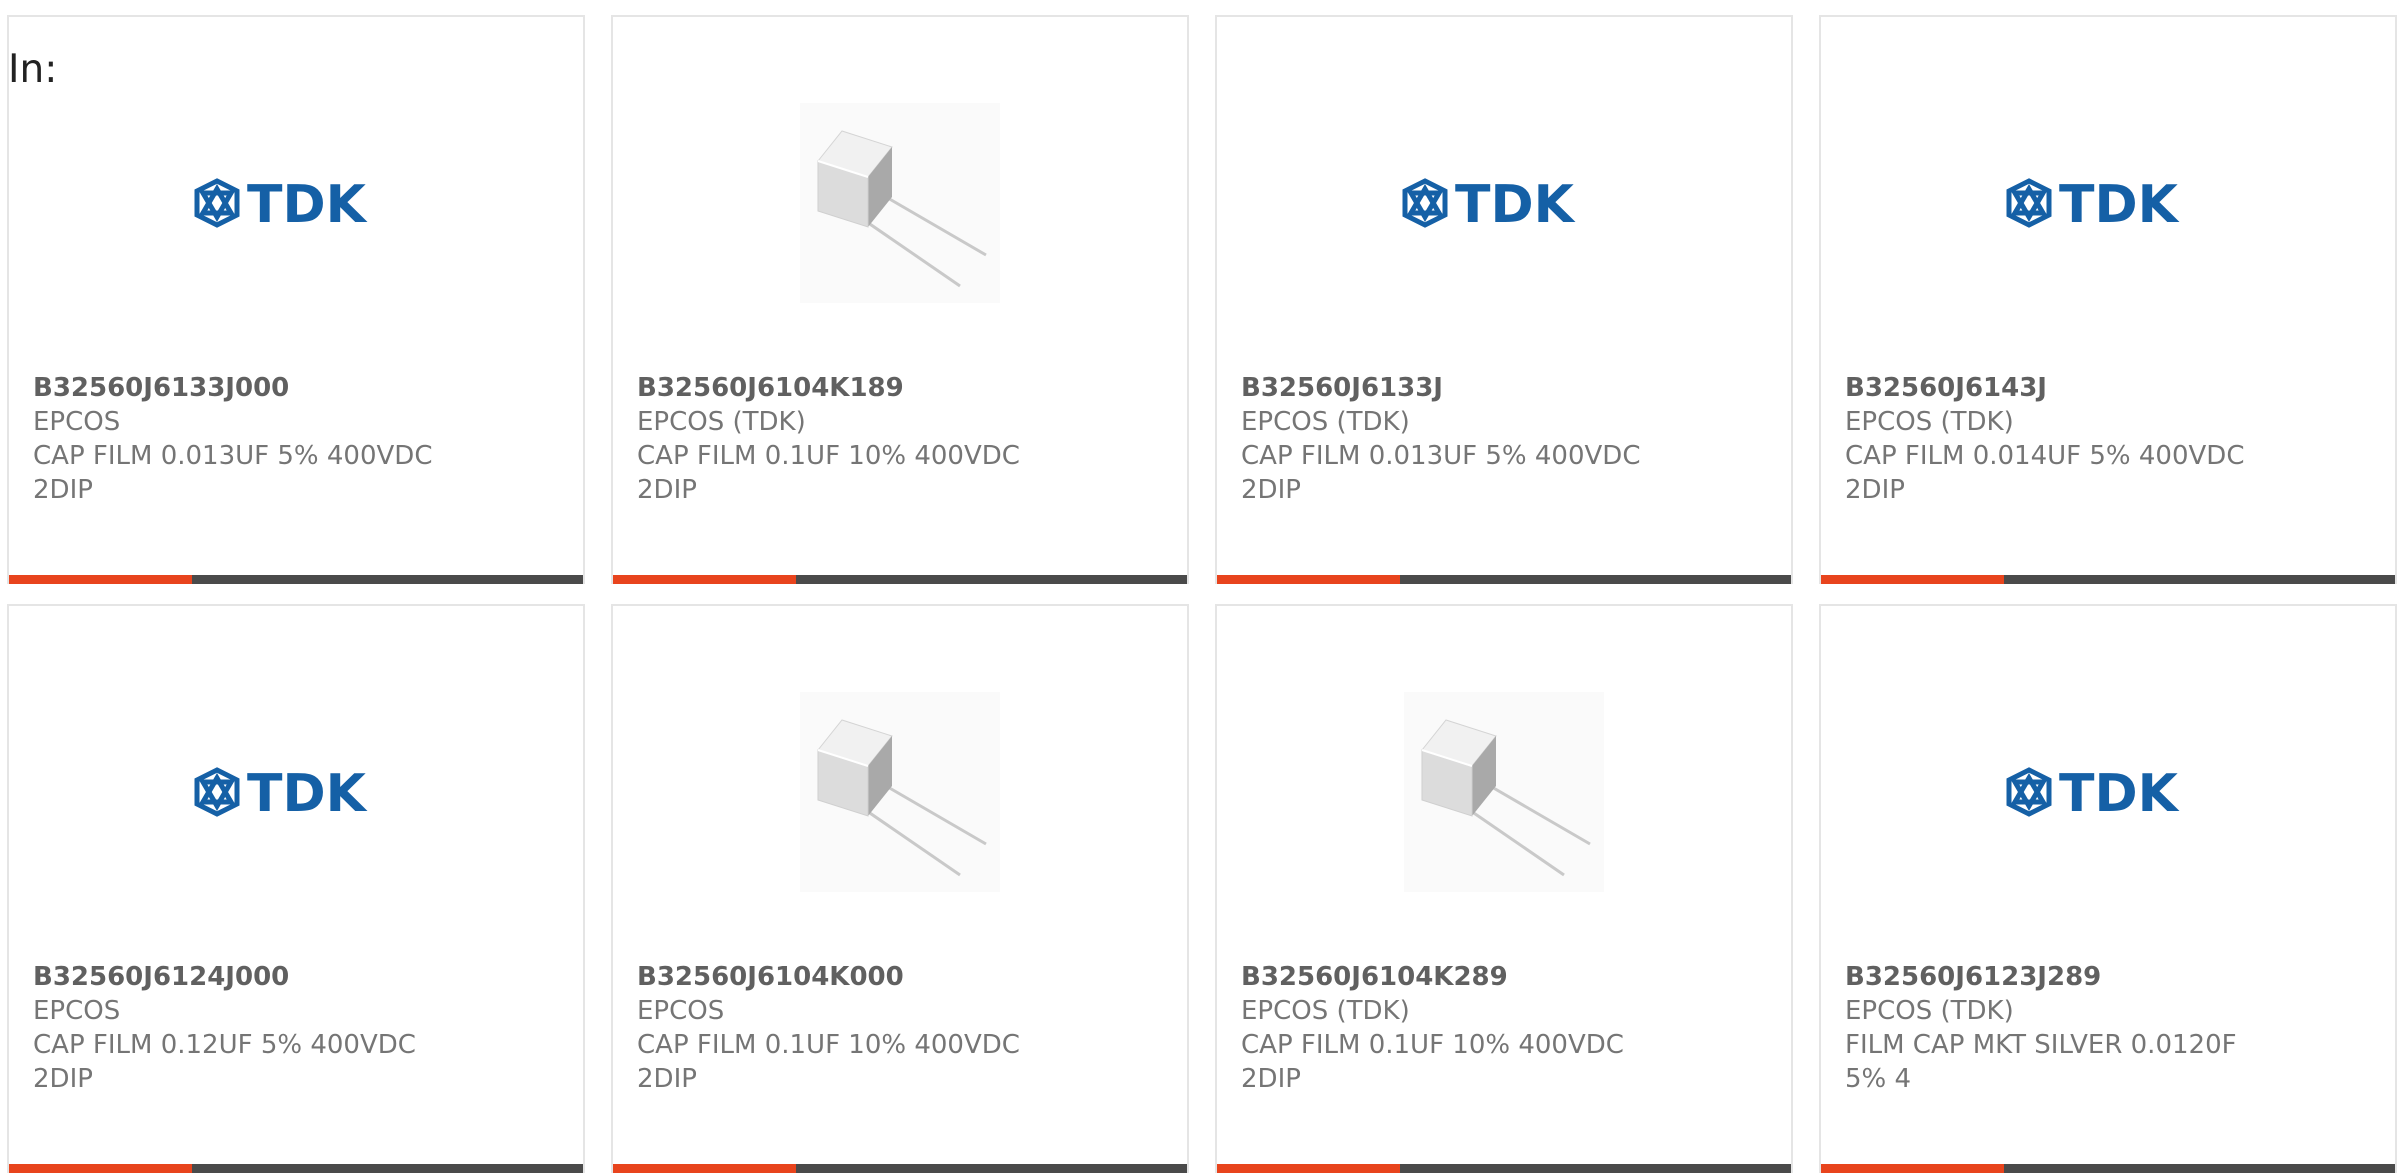 Image resolution: width=2400 pixels, height=1173 pixels. What do you see at coordinates (2110, 977) in the screenshot?
I see `part-number: B32560J6123J289` at bounding box center [2110, 977].